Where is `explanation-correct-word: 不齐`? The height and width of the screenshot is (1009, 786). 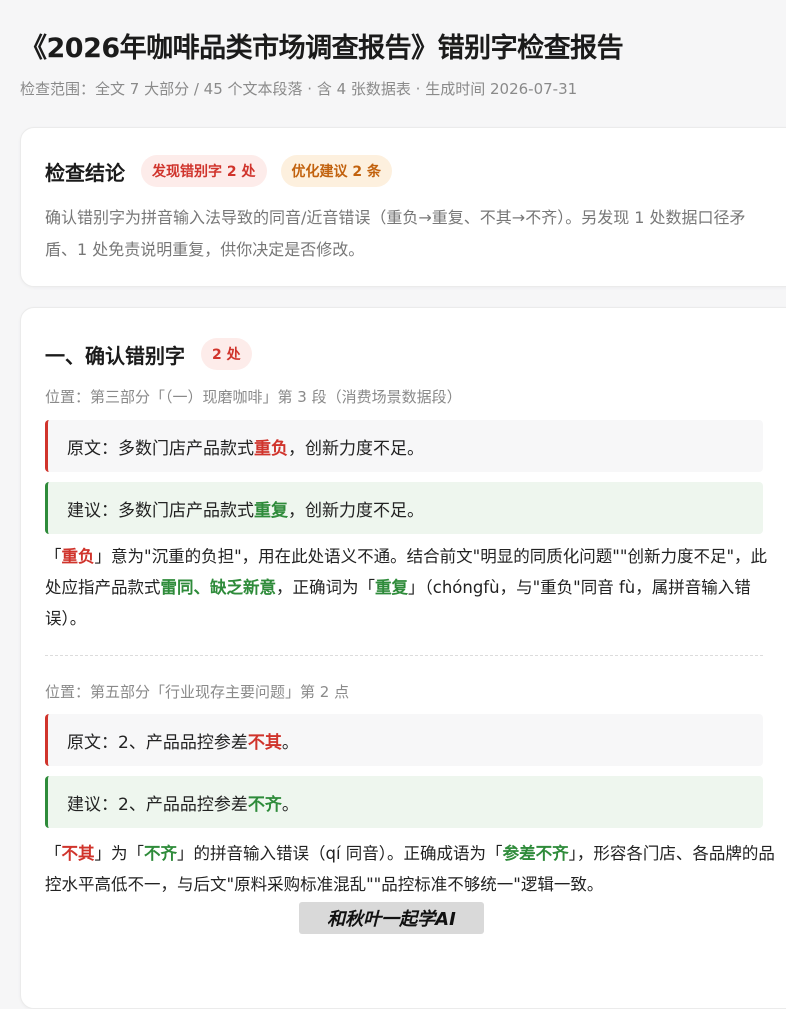 explanation-correct-word: 不齐 is located at coordinates (160, 853).